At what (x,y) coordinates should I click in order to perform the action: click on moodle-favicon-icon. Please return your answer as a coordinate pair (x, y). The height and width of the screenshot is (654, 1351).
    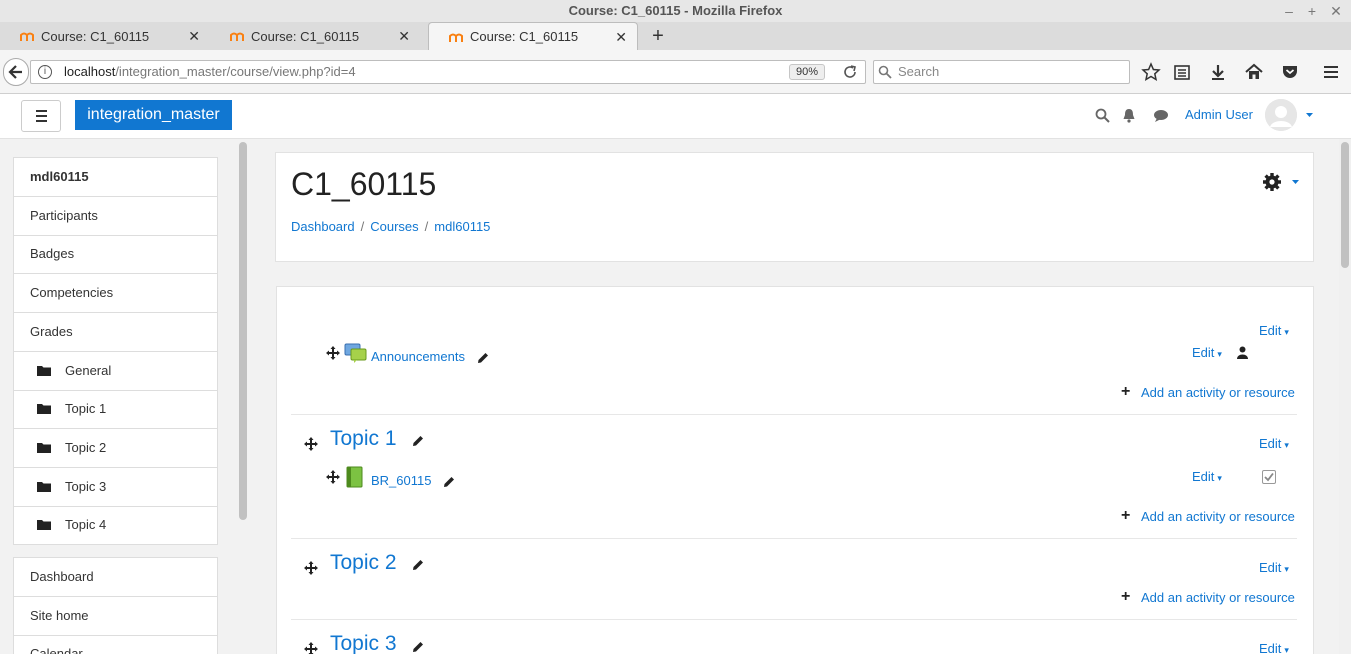
    Looking at the image, I should click on (237, 36).